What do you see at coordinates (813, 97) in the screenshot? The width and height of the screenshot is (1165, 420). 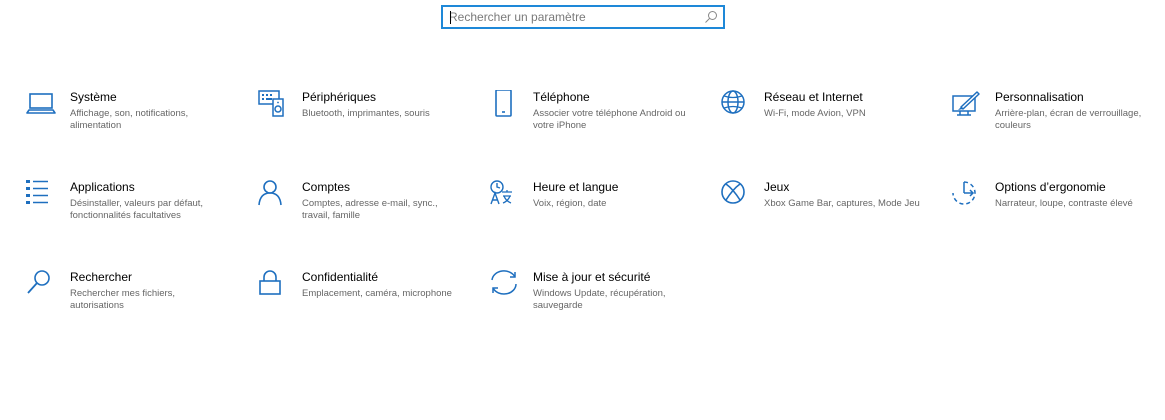 I see `tile-title: Réseau et Internet` at bounding box center [813, 97].